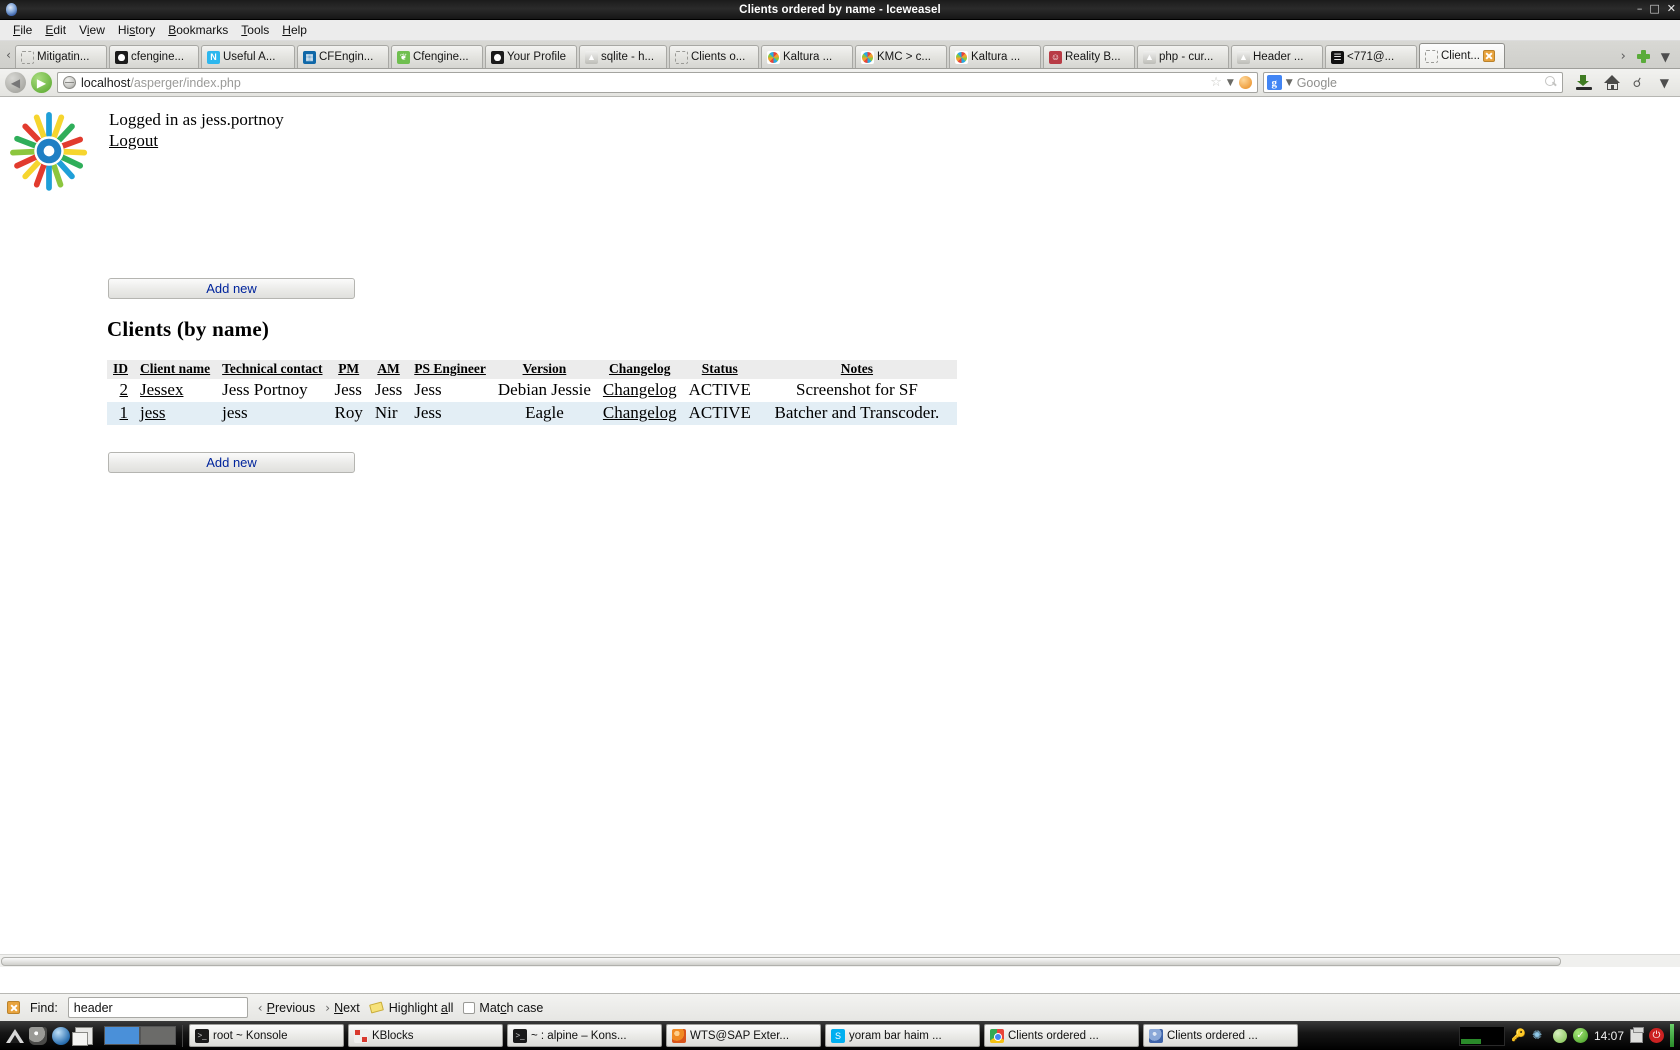 The height and width of the screenshot is (1050, 1680). Describe the element at coordinates (425, 1035) in the screenshot. I see `taskbar-button-2: KBlocks` at that location.